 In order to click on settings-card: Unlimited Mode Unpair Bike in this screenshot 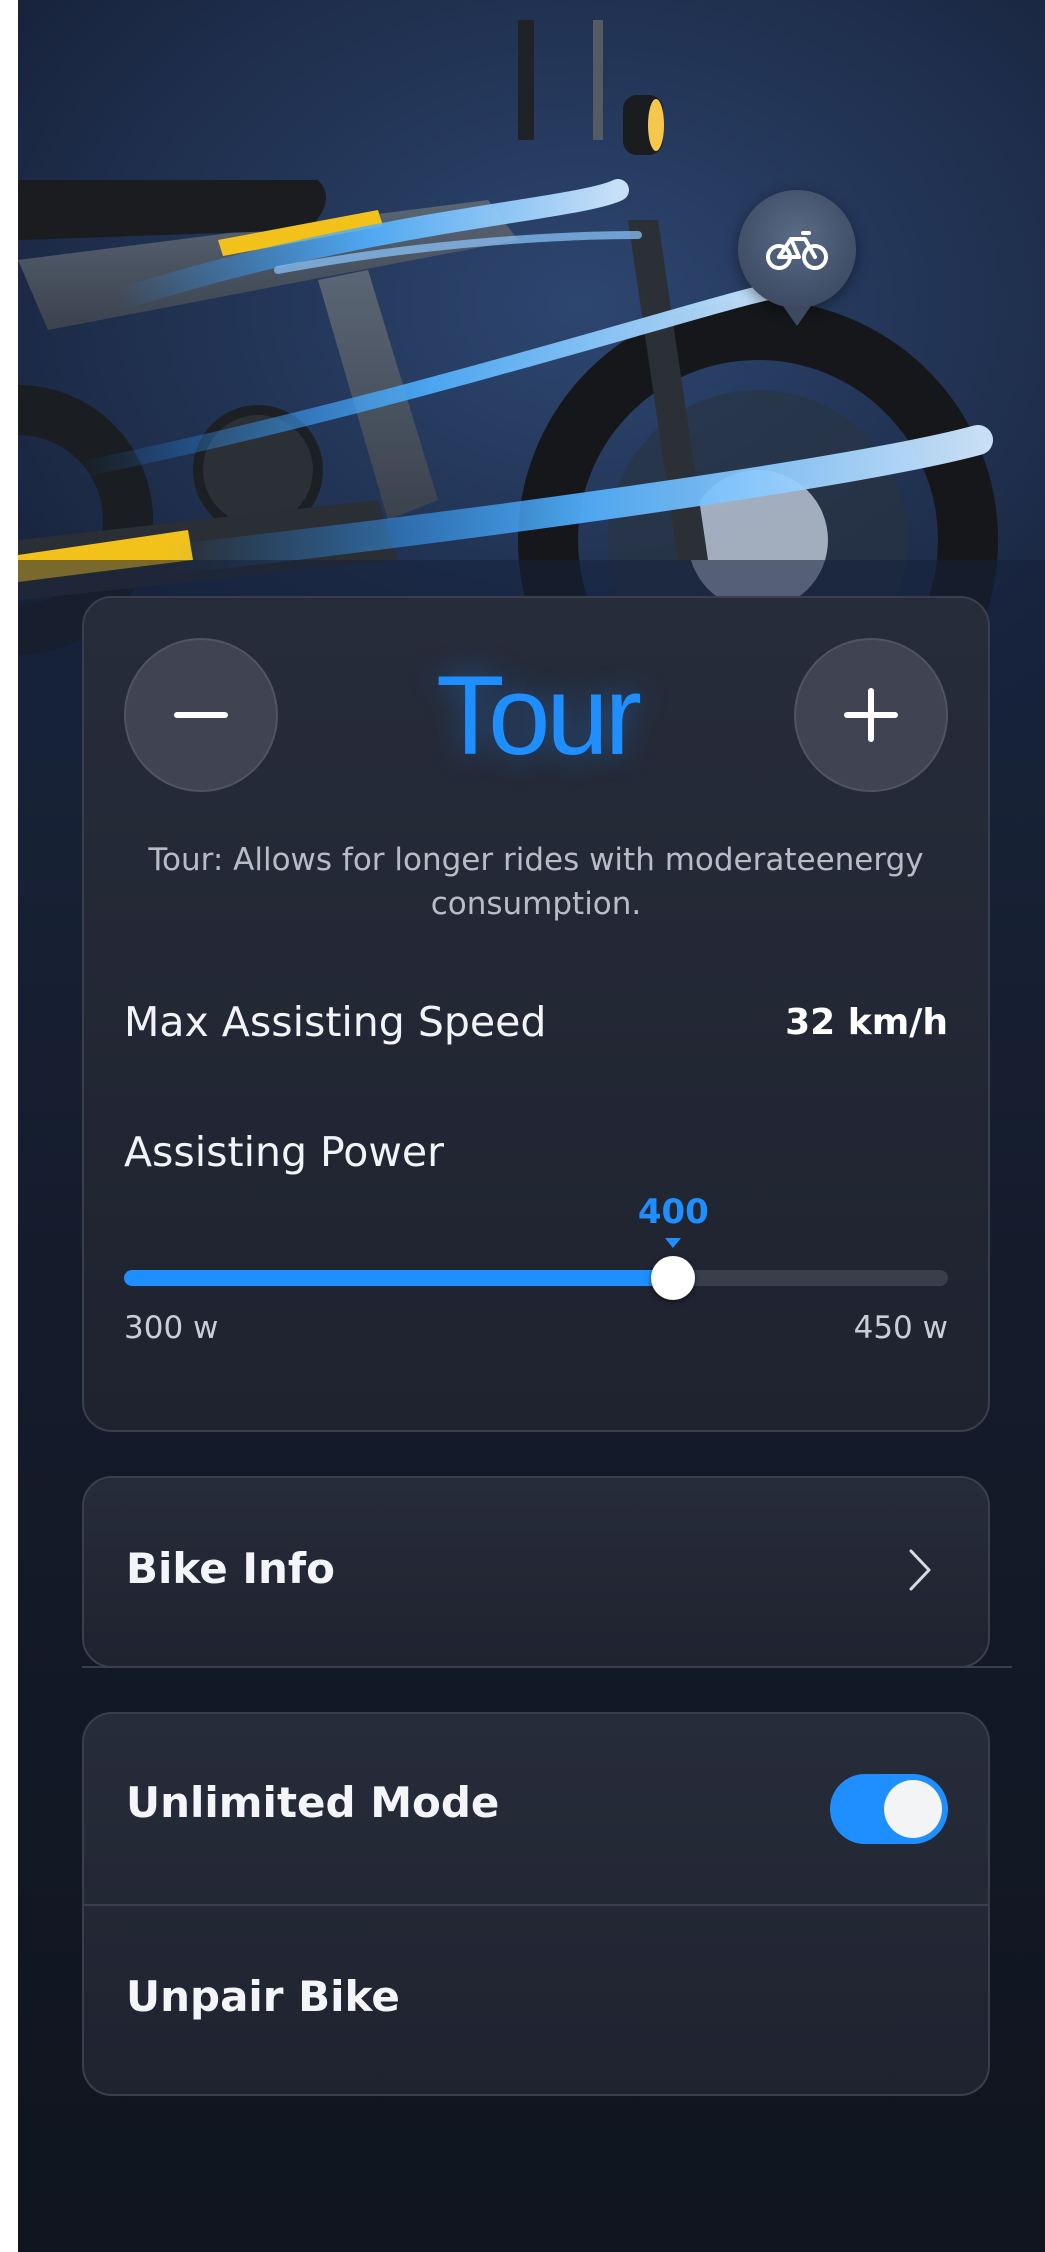, I will do `click(536, 1904)`.